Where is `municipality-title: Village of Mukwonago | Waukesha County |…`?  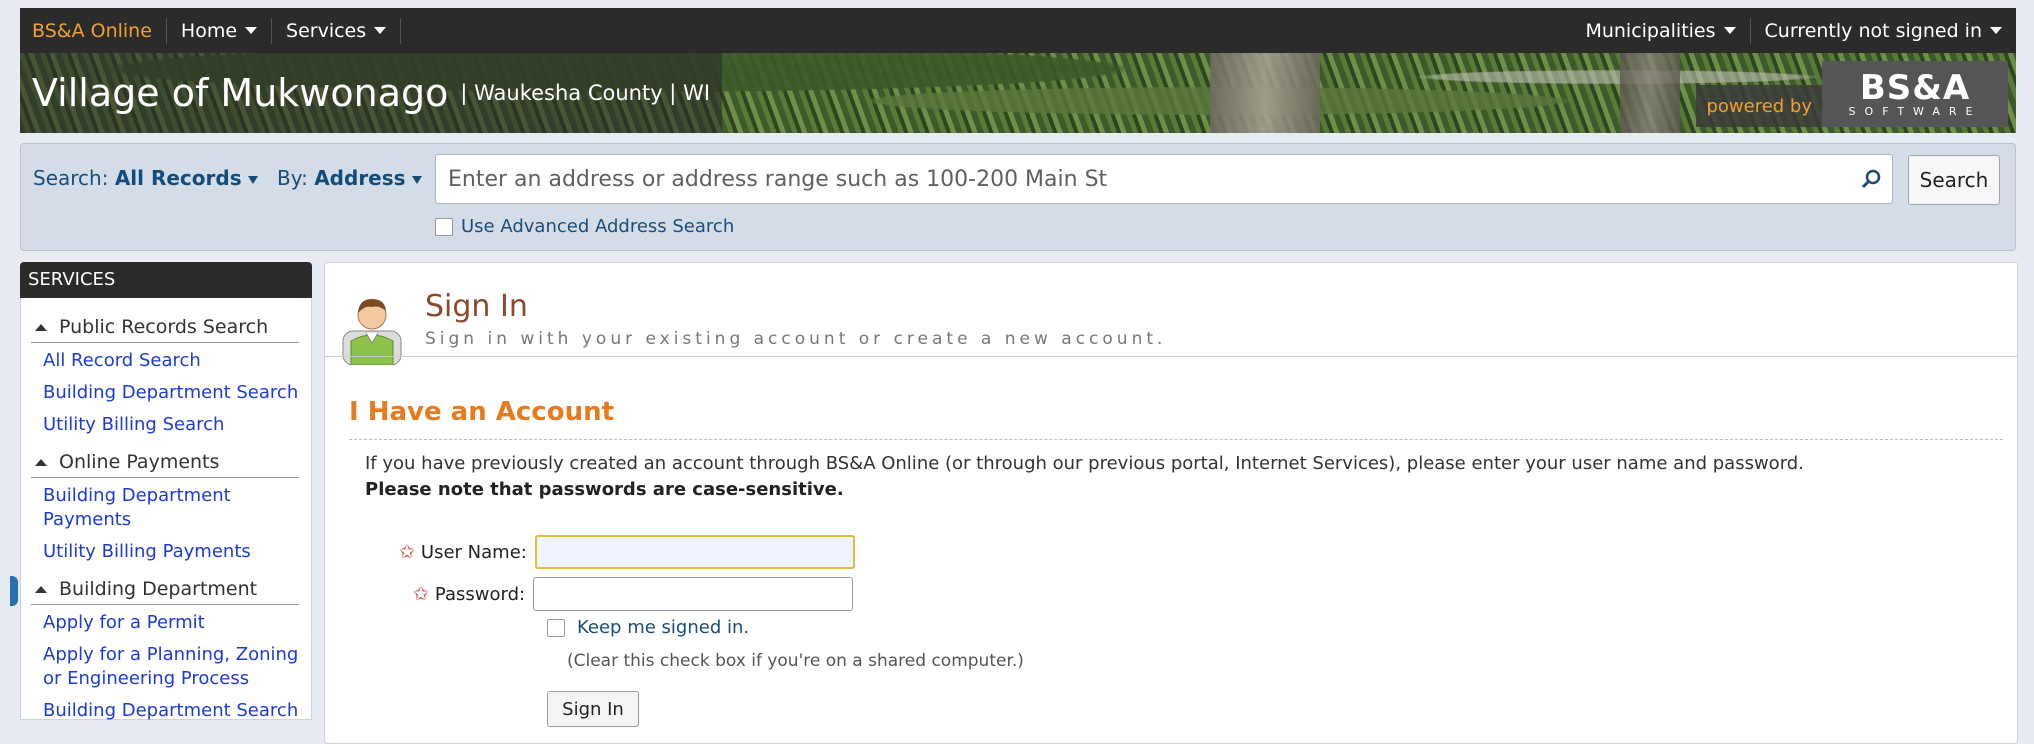
municipality-title: Village of Mukwonago | Waukesha County |… is located at coordinates (371, 93).